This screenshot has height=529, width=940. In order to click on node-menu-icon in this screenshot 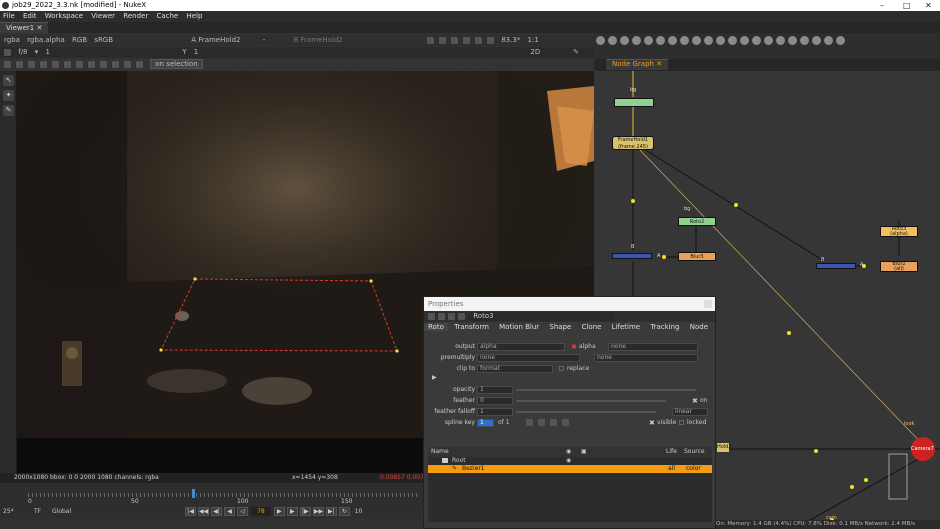, I will do `click(431, 316)`.